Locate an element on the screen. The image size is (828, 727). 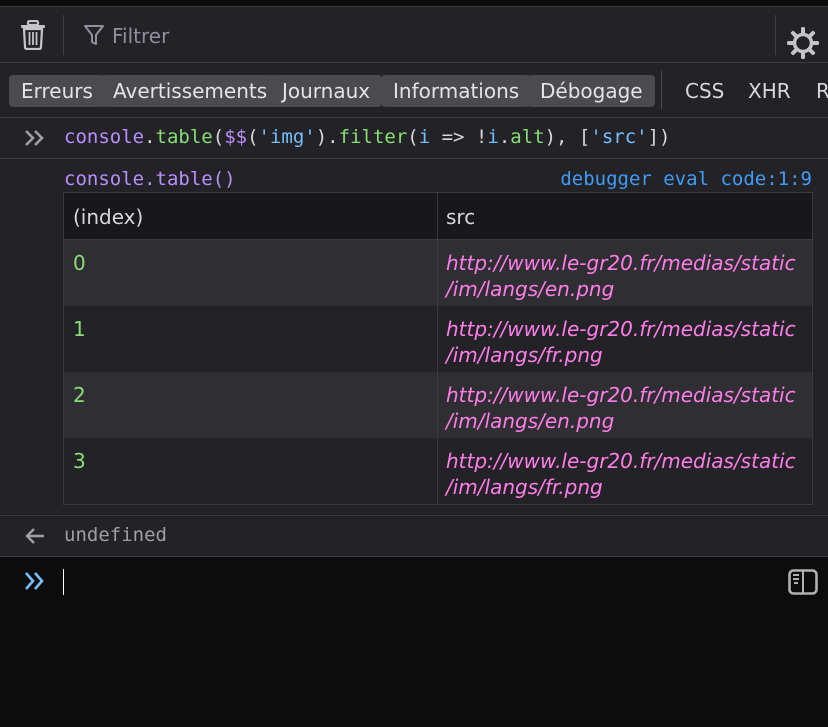
code-token: alt is located at coordinates (527, 137).